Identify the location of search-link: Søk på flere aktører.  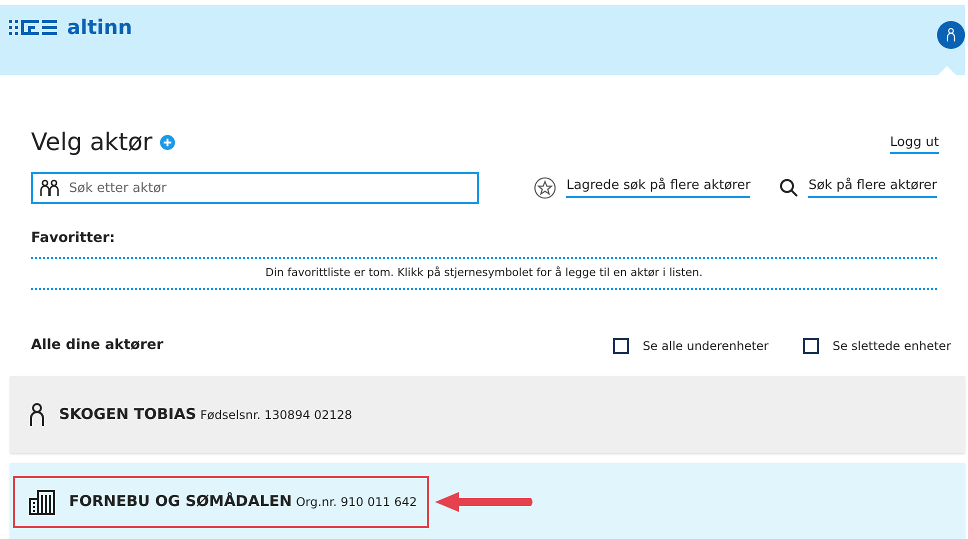
(872, 188).